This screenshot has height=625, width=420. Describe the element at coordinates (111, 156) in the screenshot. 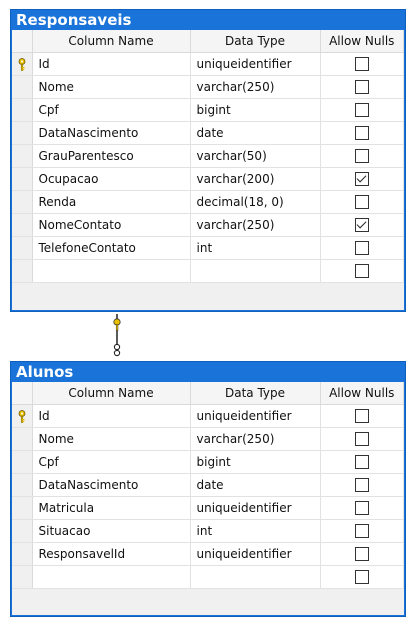

I see `column-name-cell: GrauParentesco` at that location.